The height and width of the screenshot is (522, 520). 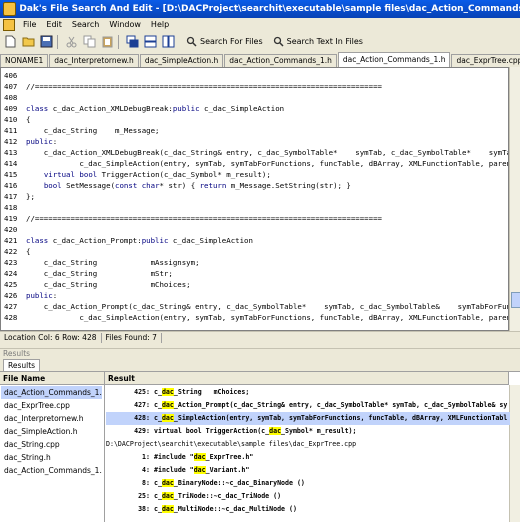 What do you see at coordinates (394, 59) in the screenshot?
I see `tab-dac-action-commands-active: dac_Action_Commands_1.h` at bounding box center [394, 59].